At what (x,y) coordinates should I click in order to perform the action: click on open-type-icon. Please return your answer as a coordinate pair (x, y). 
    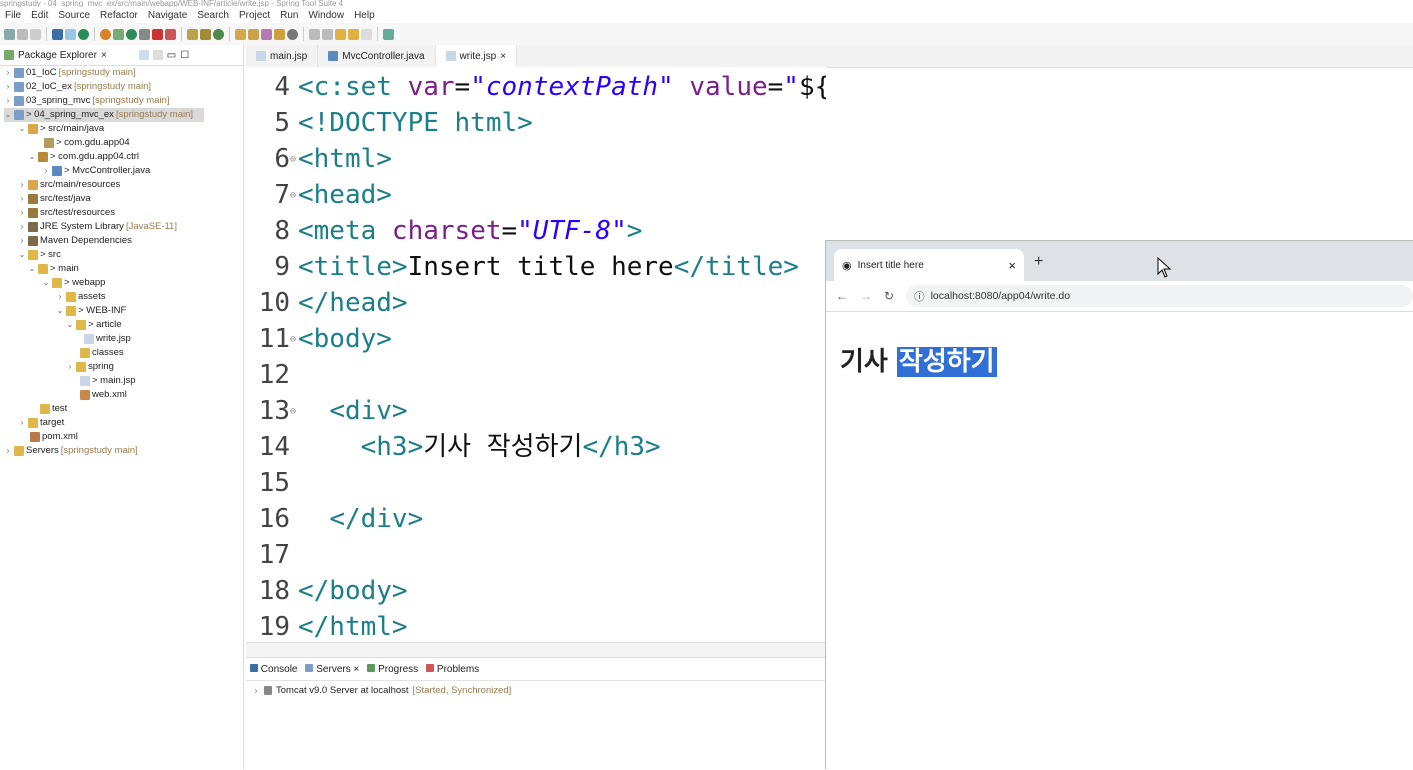
    Looking at the image, I should click on (240, 34).